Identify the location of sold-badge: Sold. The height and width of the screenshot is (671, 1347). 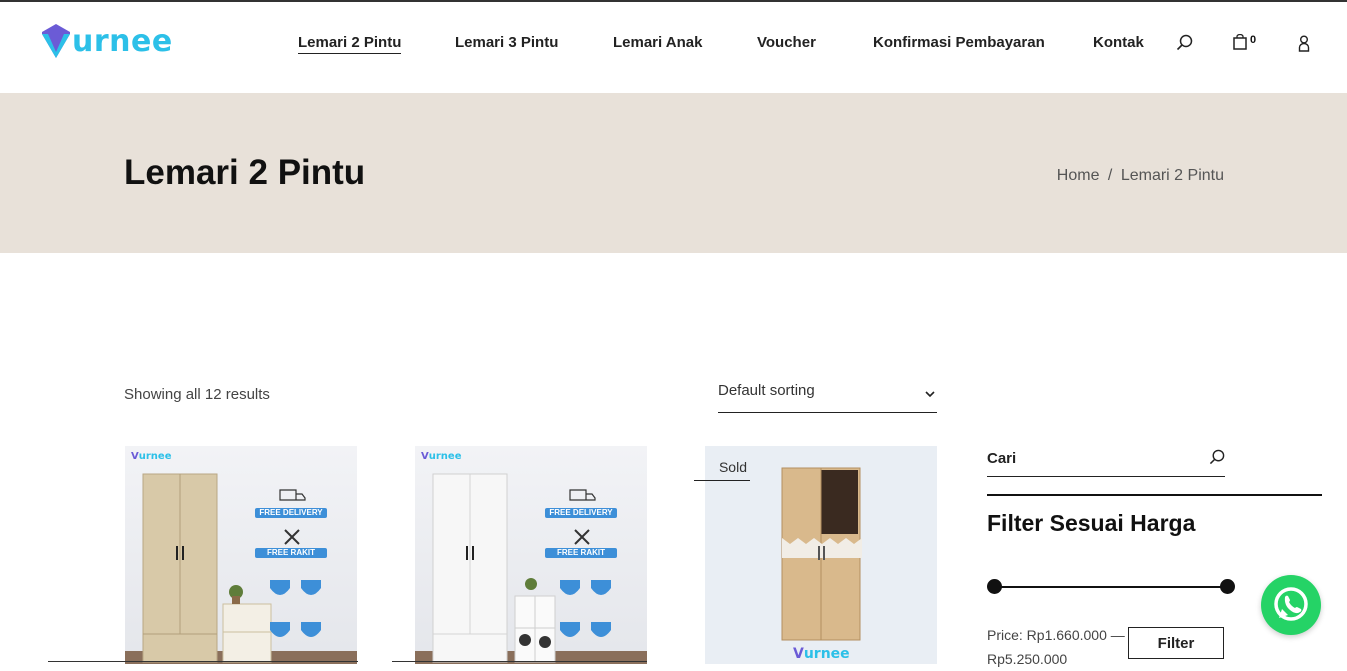
(722, 470).